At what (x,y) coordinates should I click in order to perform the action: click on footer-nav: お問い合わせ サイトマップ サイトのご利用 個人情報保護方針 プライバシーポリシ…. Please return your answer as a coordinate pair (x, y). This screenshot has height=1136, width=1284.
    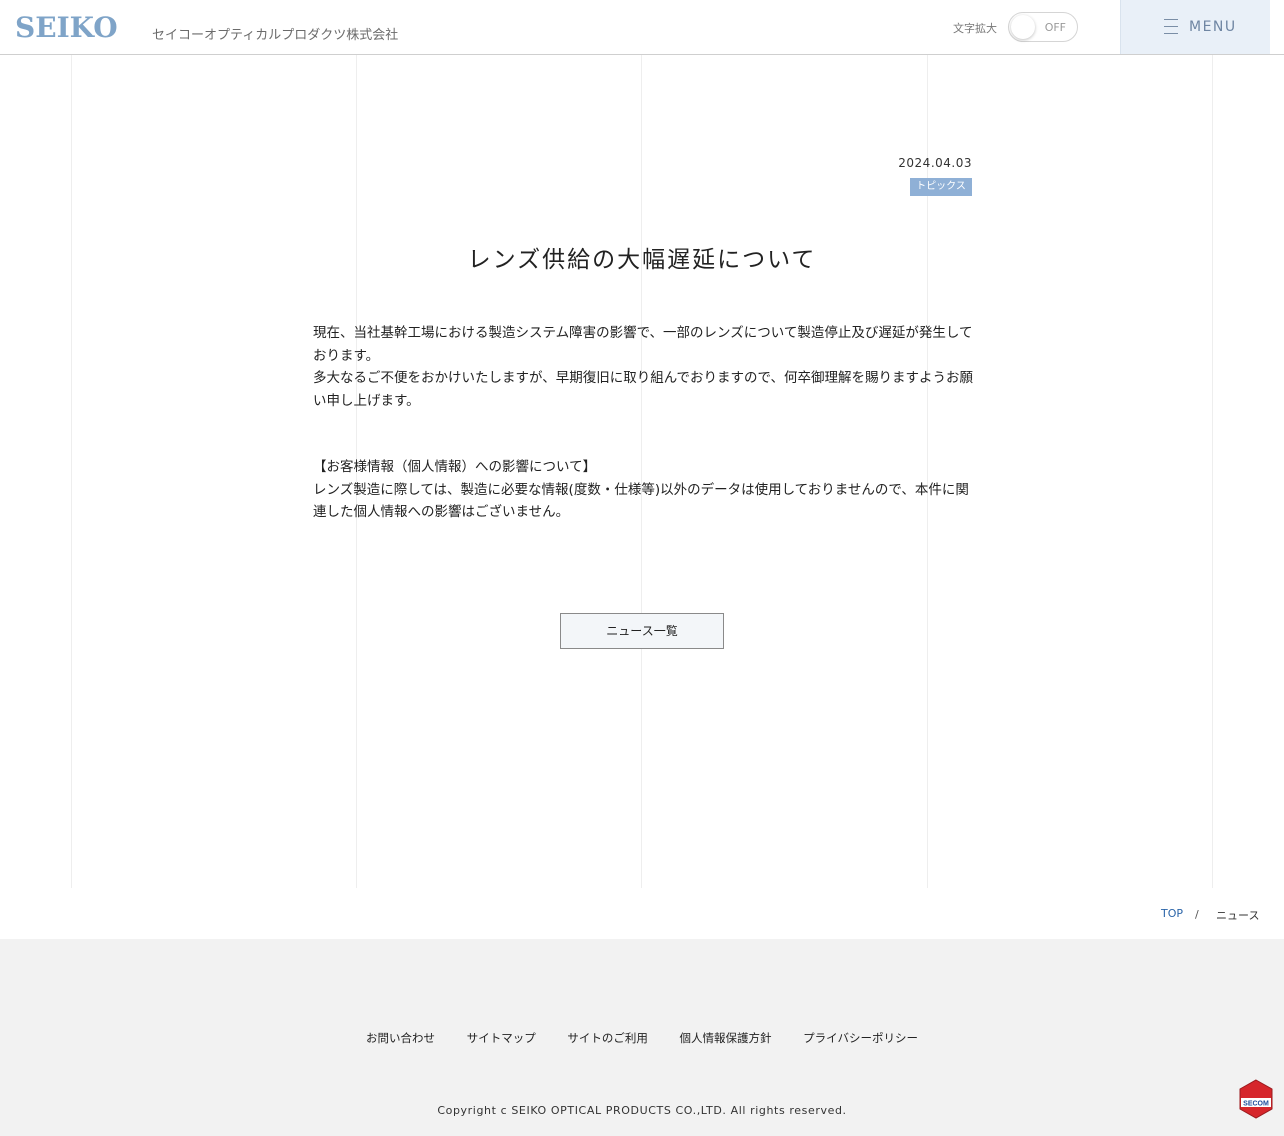
    Looking at the image, I should click on (642, 1038).